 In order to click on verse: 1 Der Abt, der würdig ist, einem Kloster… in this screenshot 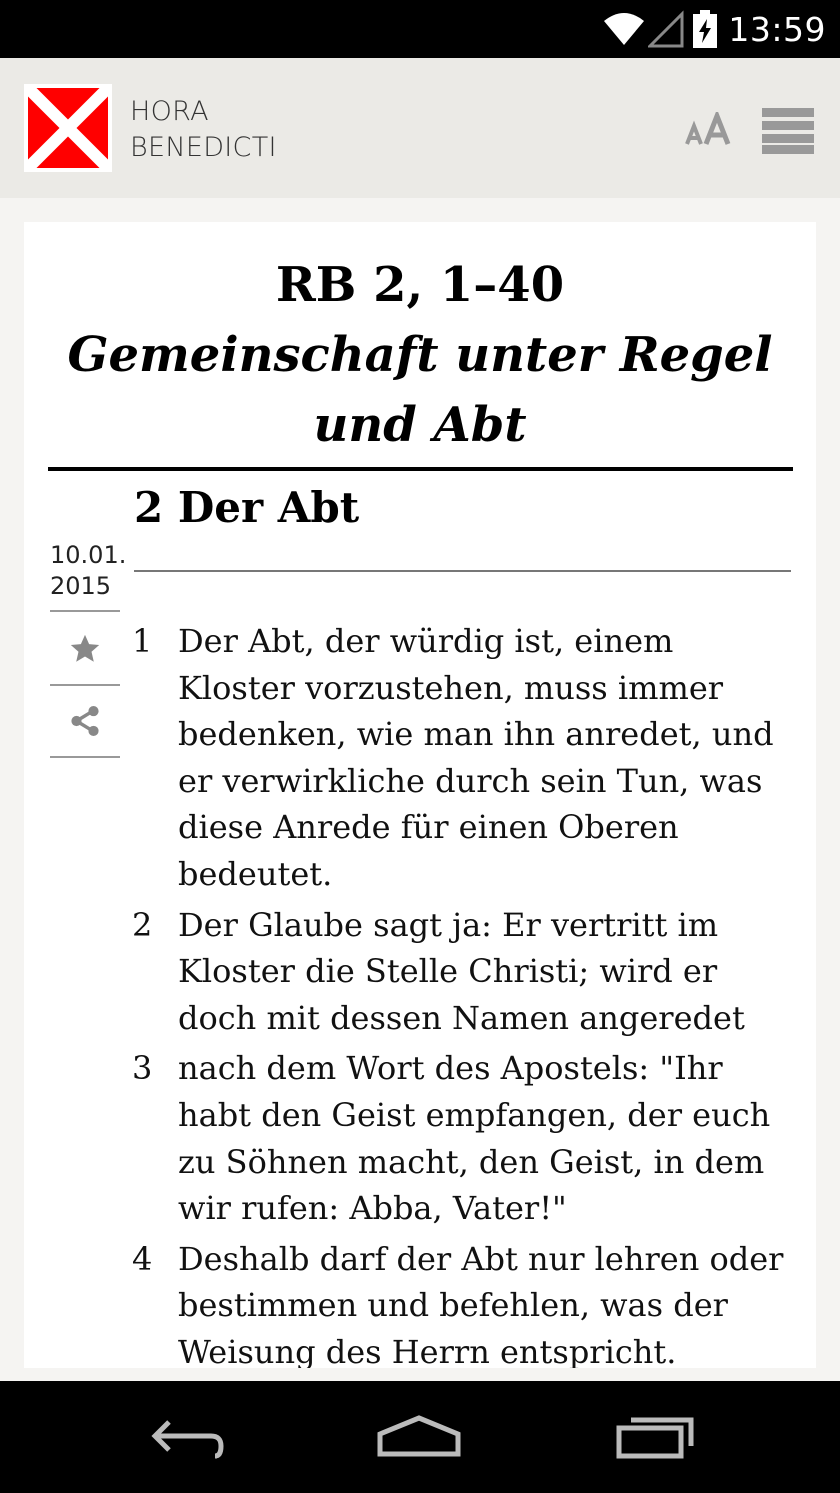, I will do `click(462, 758)`.